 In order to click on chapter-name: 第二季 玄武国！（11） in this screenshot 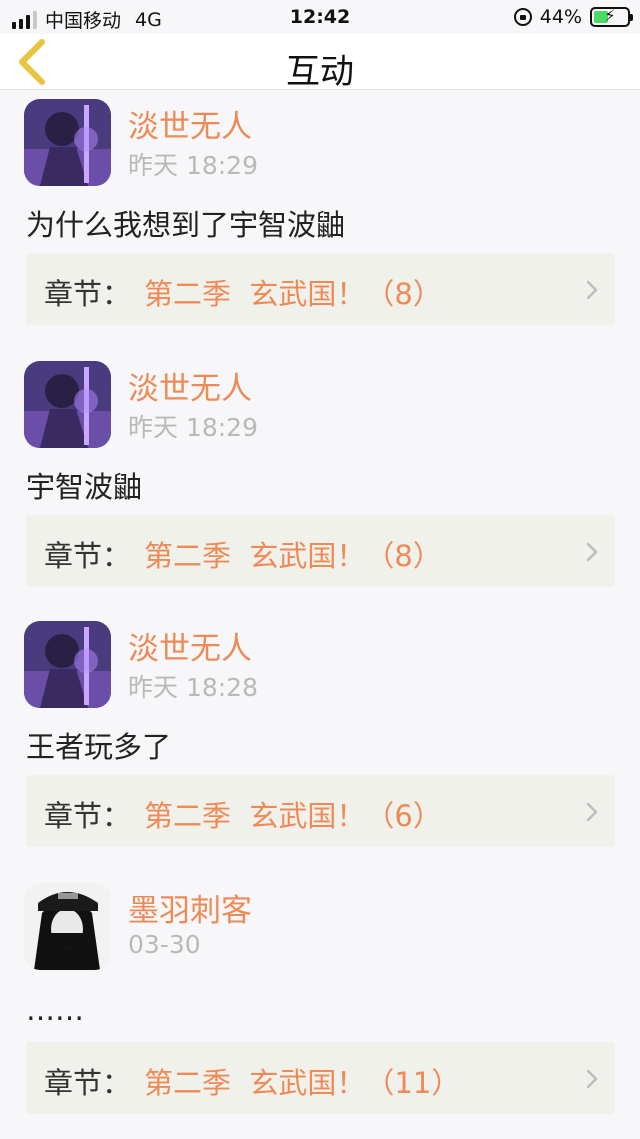, I will do `click(302, 1083)`.